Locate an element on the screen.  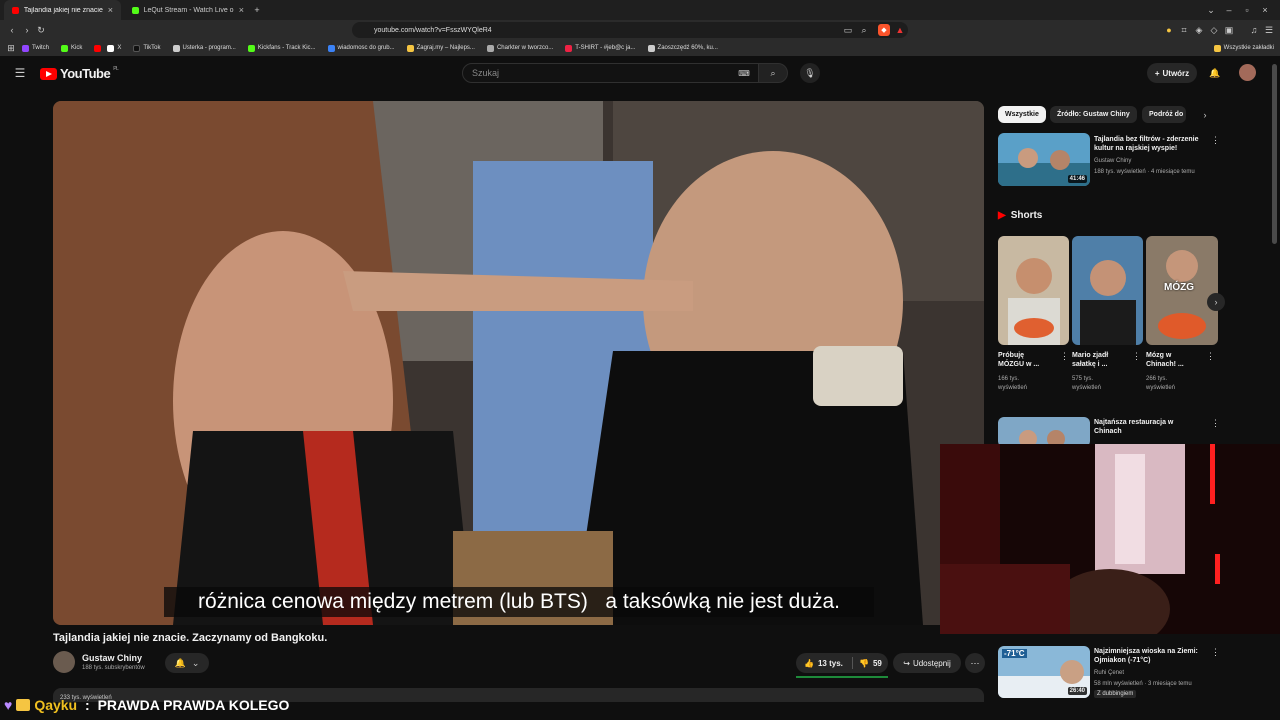
chip-travel: Podróż do is located at coordinates (1164, 114).